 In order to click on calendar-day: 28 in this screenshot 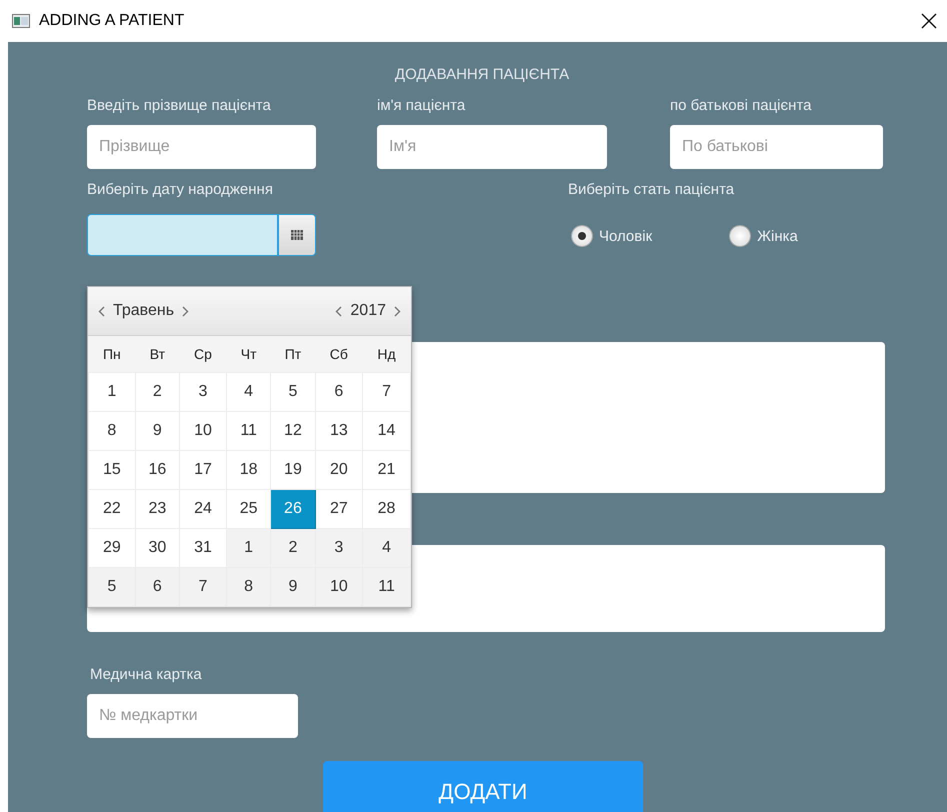, I will do `click(386, 509)`.